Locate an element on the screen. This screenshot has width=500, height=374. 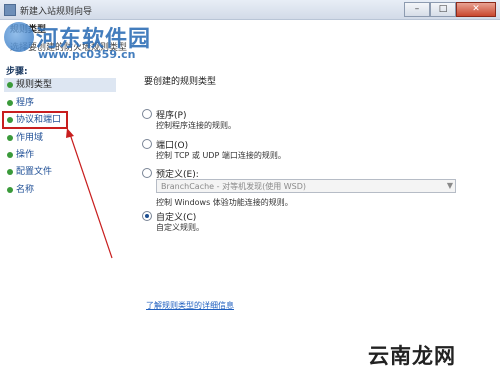
step-label: 作用域 is located at coordinates (30, 138).